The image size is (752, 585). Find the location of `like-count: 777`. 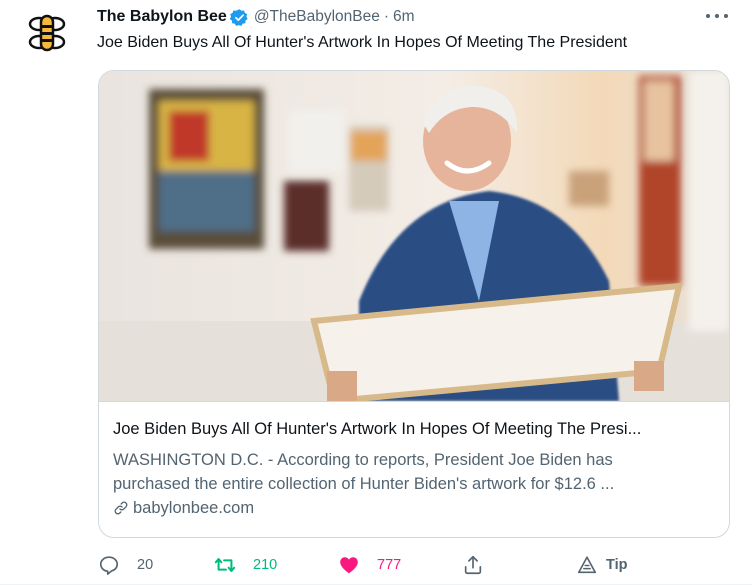

like-count: 777 is located at coordinates (389, 565).